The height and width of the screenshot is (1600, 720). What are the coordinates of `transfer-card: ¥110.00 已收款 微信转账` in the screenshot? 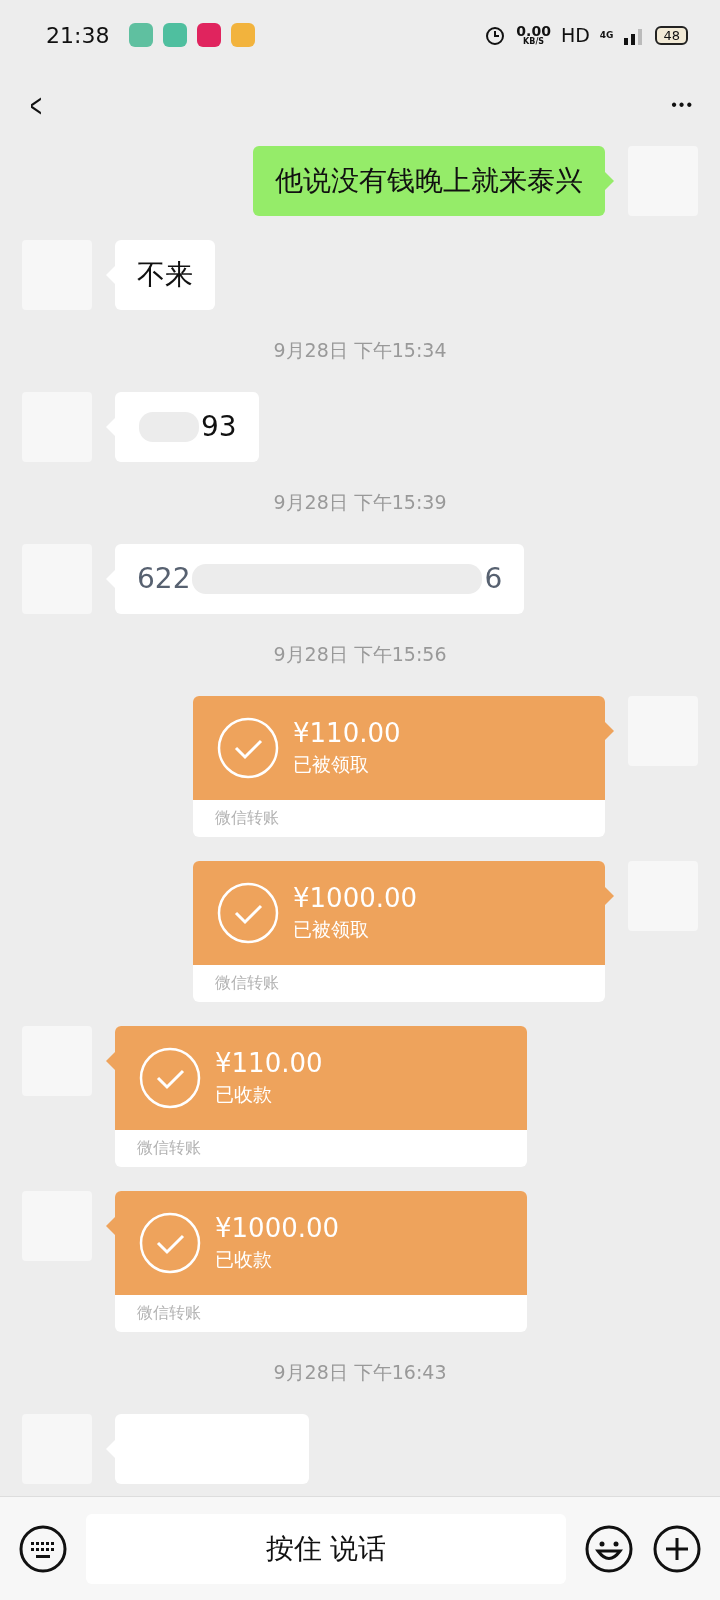 It's located at (321, 1096).